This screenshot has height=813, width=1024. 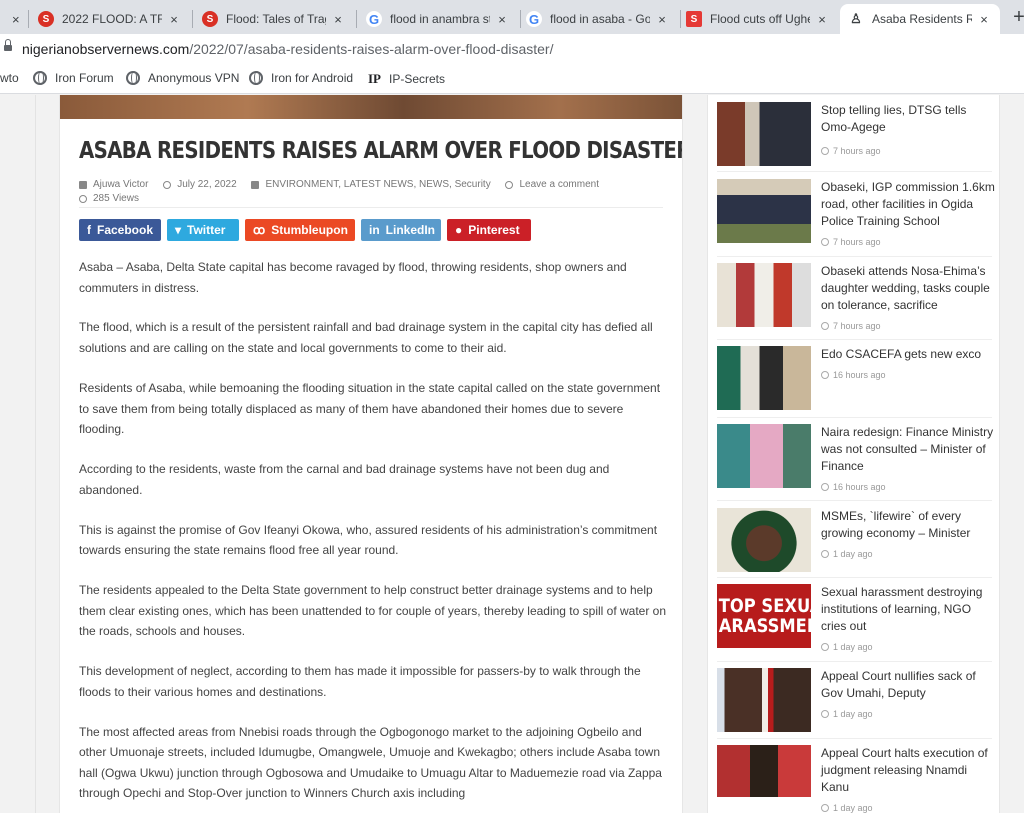 I want to click on time-text: 16 hours ago, so click(x=859, y=487).